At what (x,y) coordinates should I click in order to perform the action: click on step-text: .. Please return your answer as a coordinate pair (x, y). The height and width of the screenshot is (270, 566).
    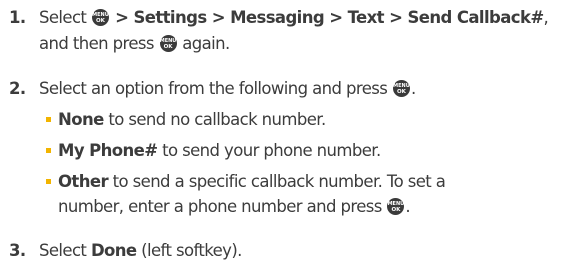
    Looking at the image, I should click on (413, 88).